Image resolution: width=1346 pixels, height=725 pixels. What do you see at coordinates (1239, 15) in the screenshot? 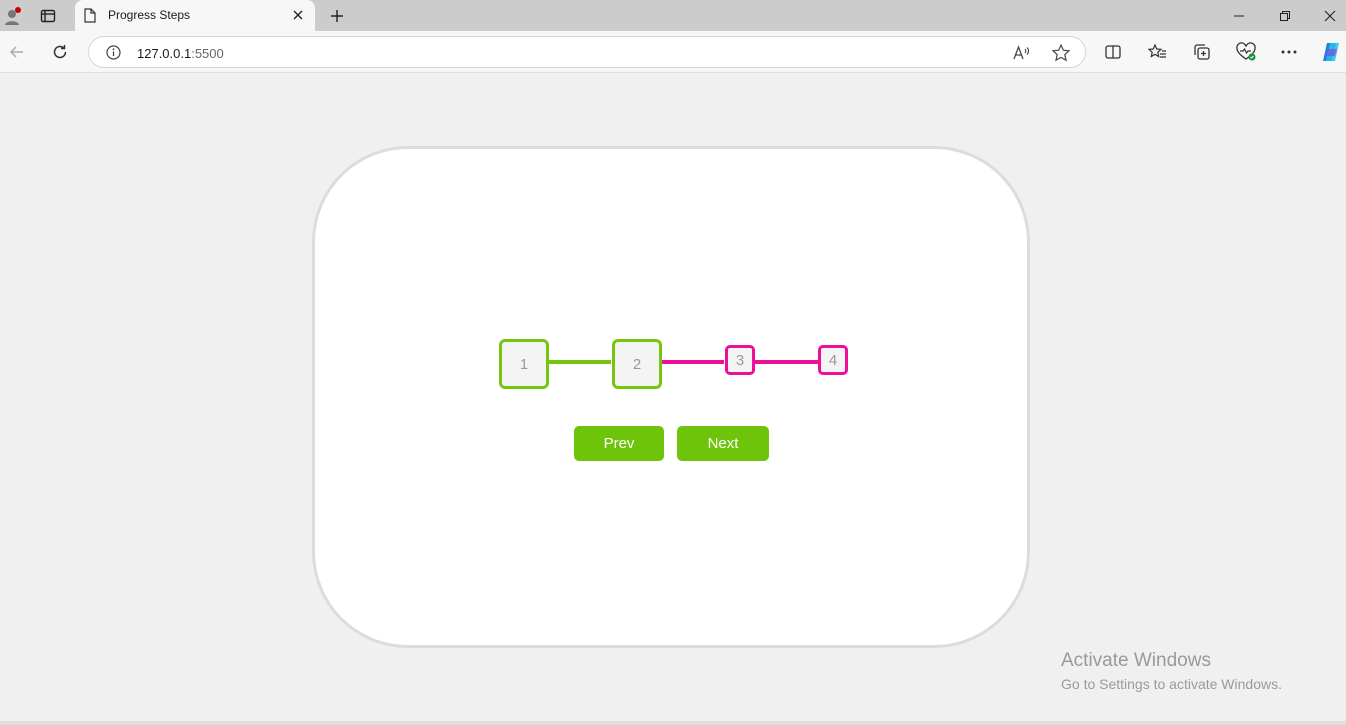
I see `minimize-icon` at bounding box center [1239, 15].